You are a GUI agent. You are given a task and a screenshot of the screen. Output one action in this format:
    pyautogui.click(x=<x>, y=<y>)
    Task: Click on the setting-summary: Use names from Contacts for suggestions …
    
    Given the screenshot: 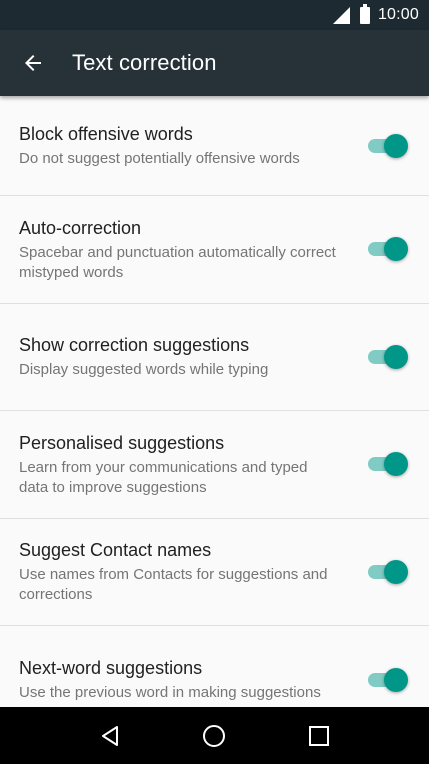 What is the action you would take?
    pyautogui.click(x=173, y=585)
    